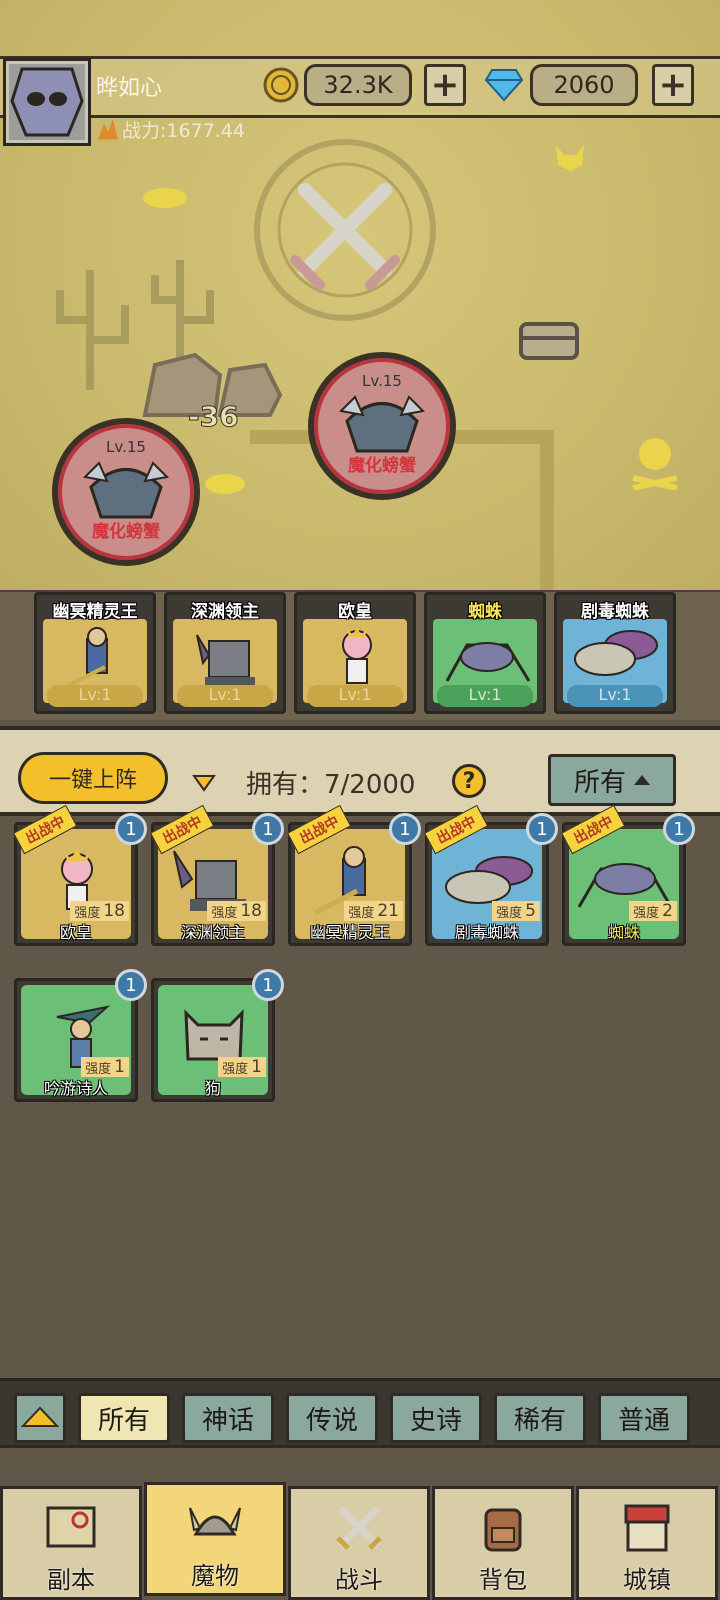 The height and width of the screenshot is (1600, 720). I want to click on nav-label: 背包, so click(503, 1580).